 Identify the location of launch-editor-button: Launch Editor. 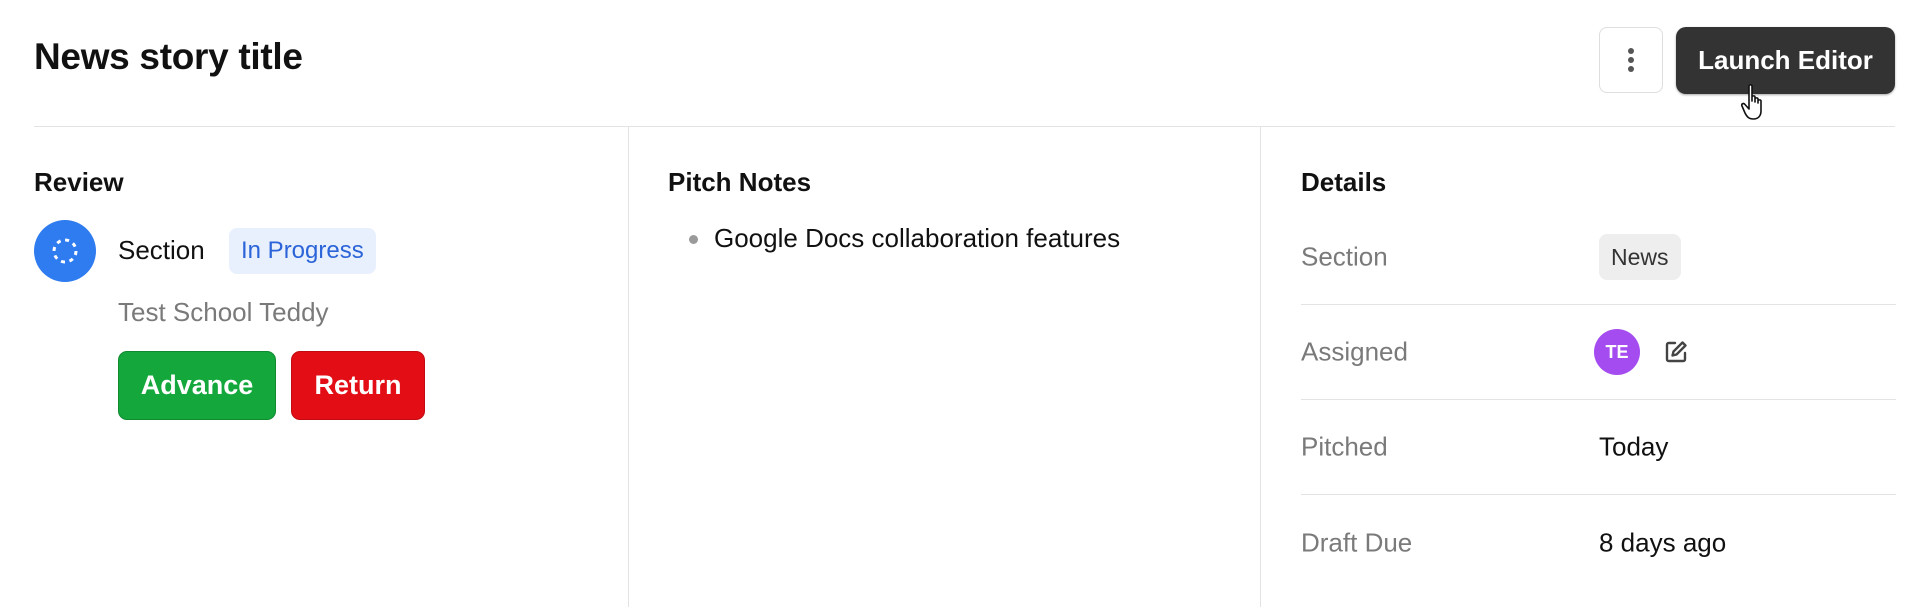
(1785, 60).